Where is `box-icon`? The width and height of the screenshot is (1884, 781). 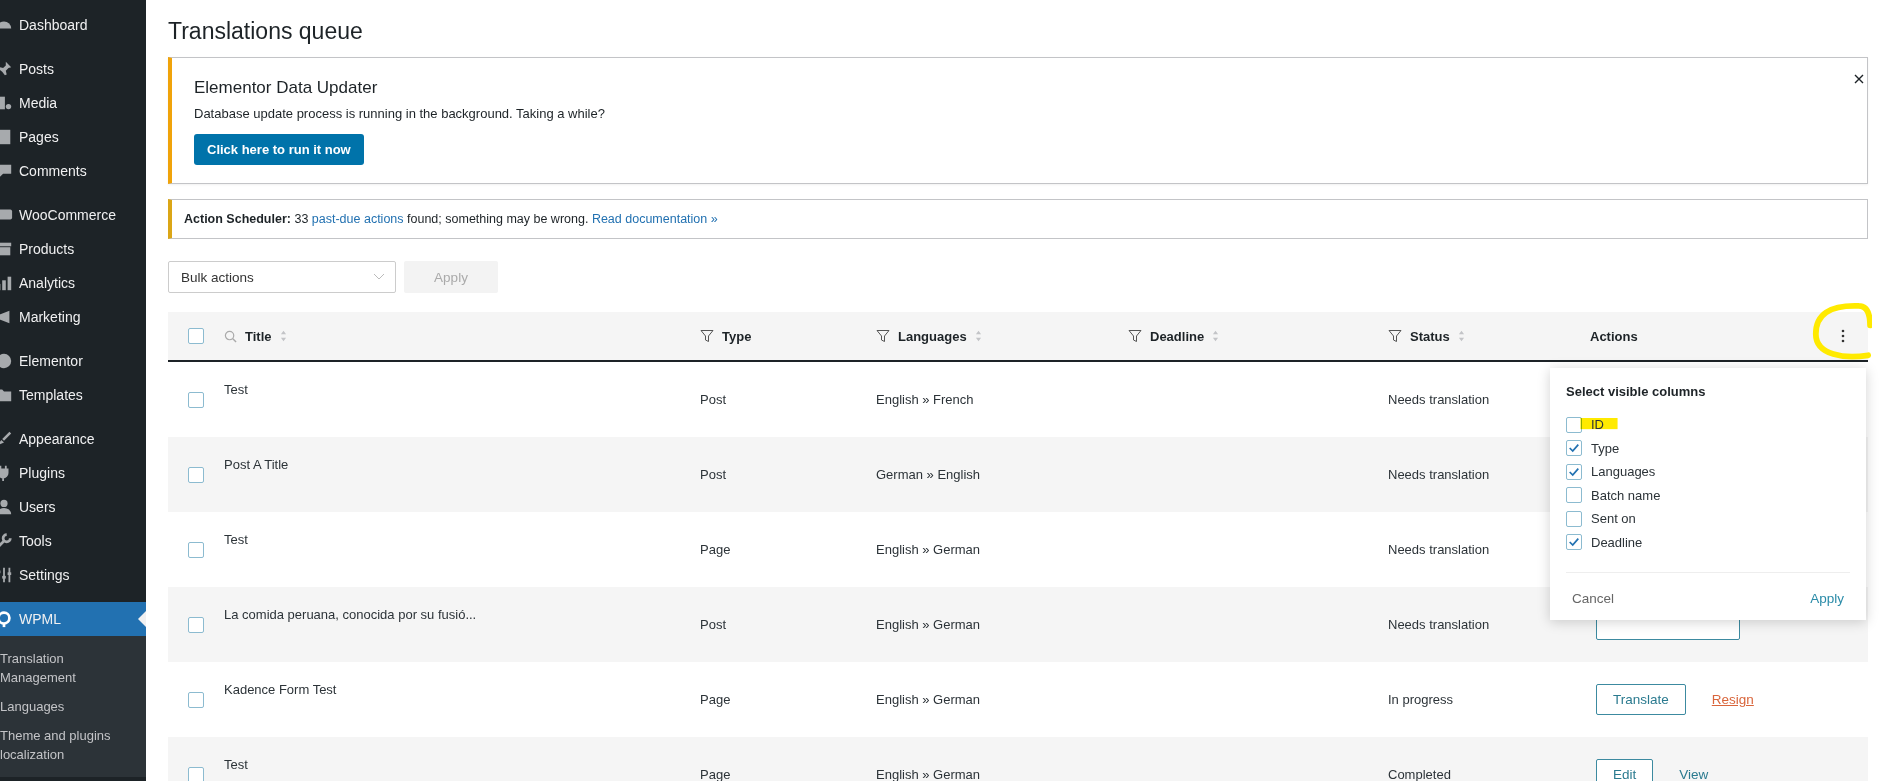 box-icon is located at coordinates (6, 249).